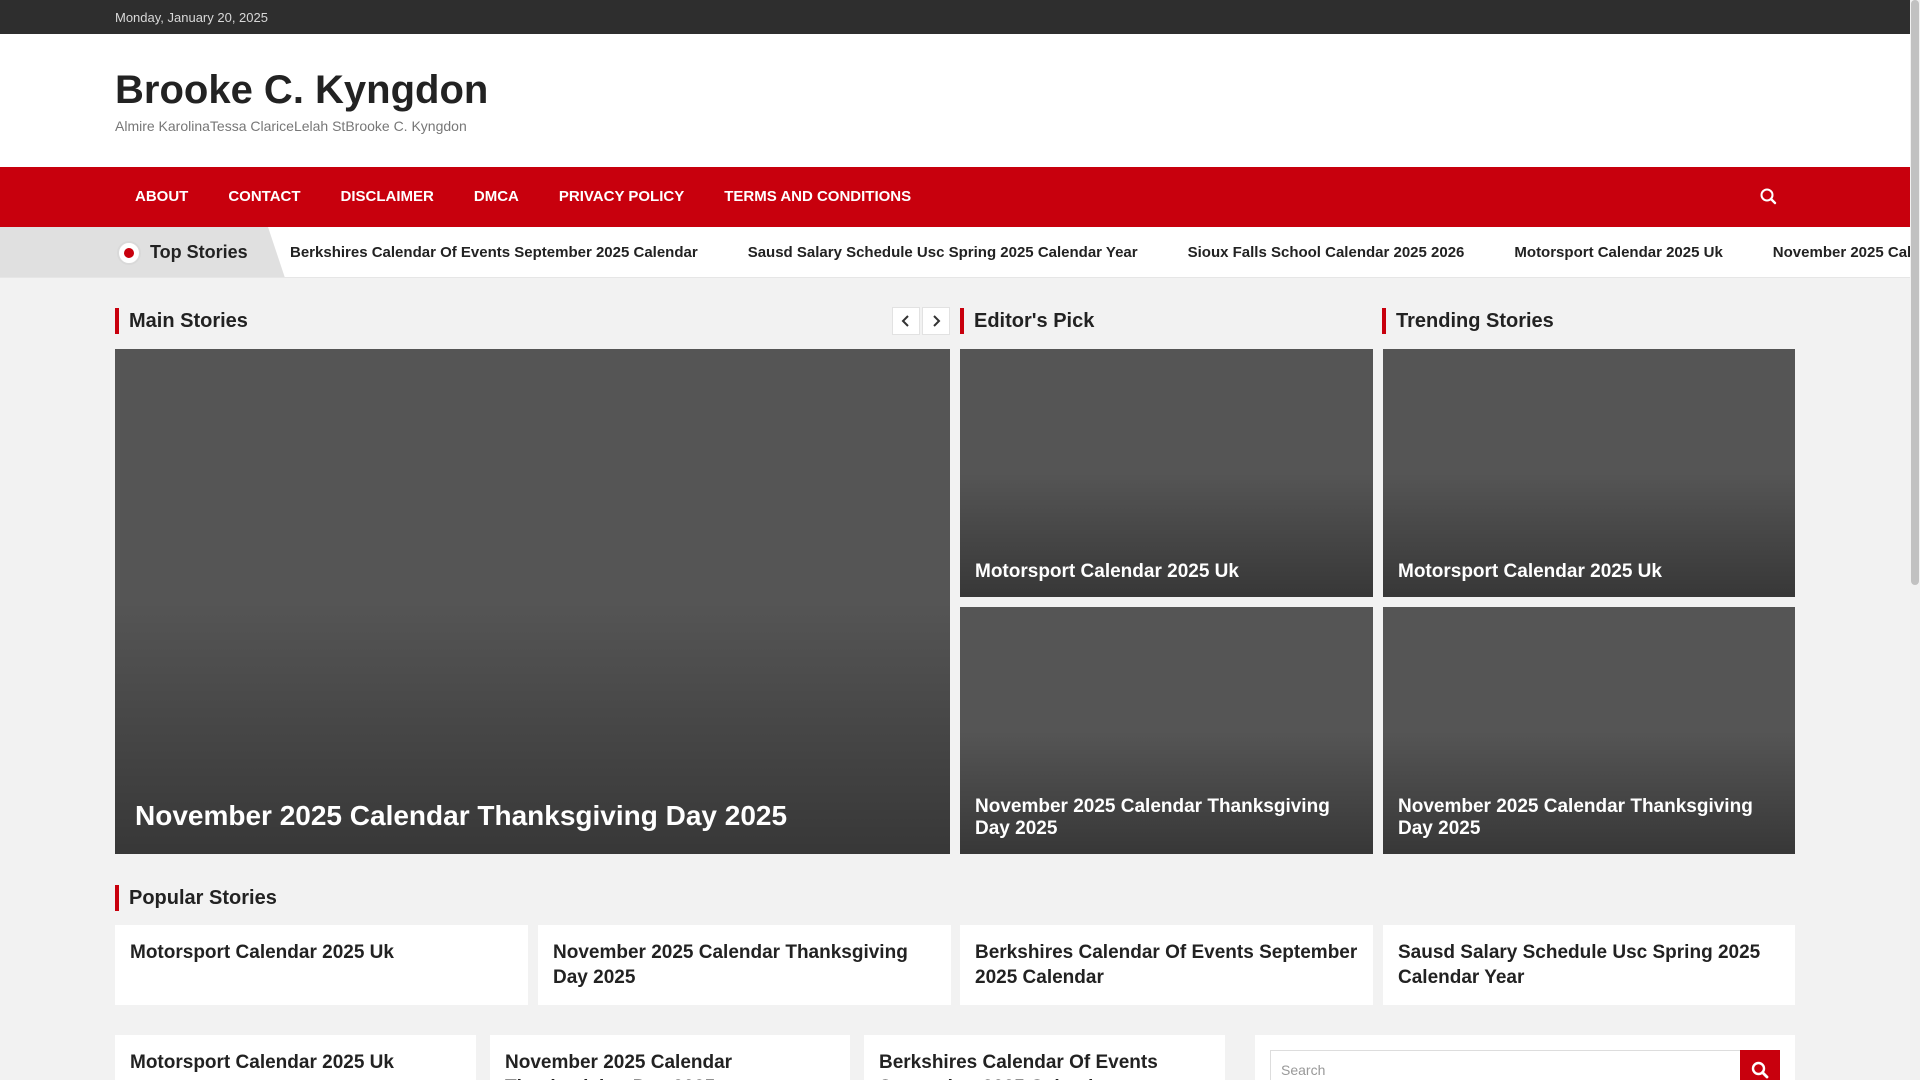 The image size is (1920, 1080). What do you see at coordinates (1164, 572) in the screenshot?
I see `editors-pick-title: Motorsport Calendar 2025 Uk` at bounding box center [1164, 572].